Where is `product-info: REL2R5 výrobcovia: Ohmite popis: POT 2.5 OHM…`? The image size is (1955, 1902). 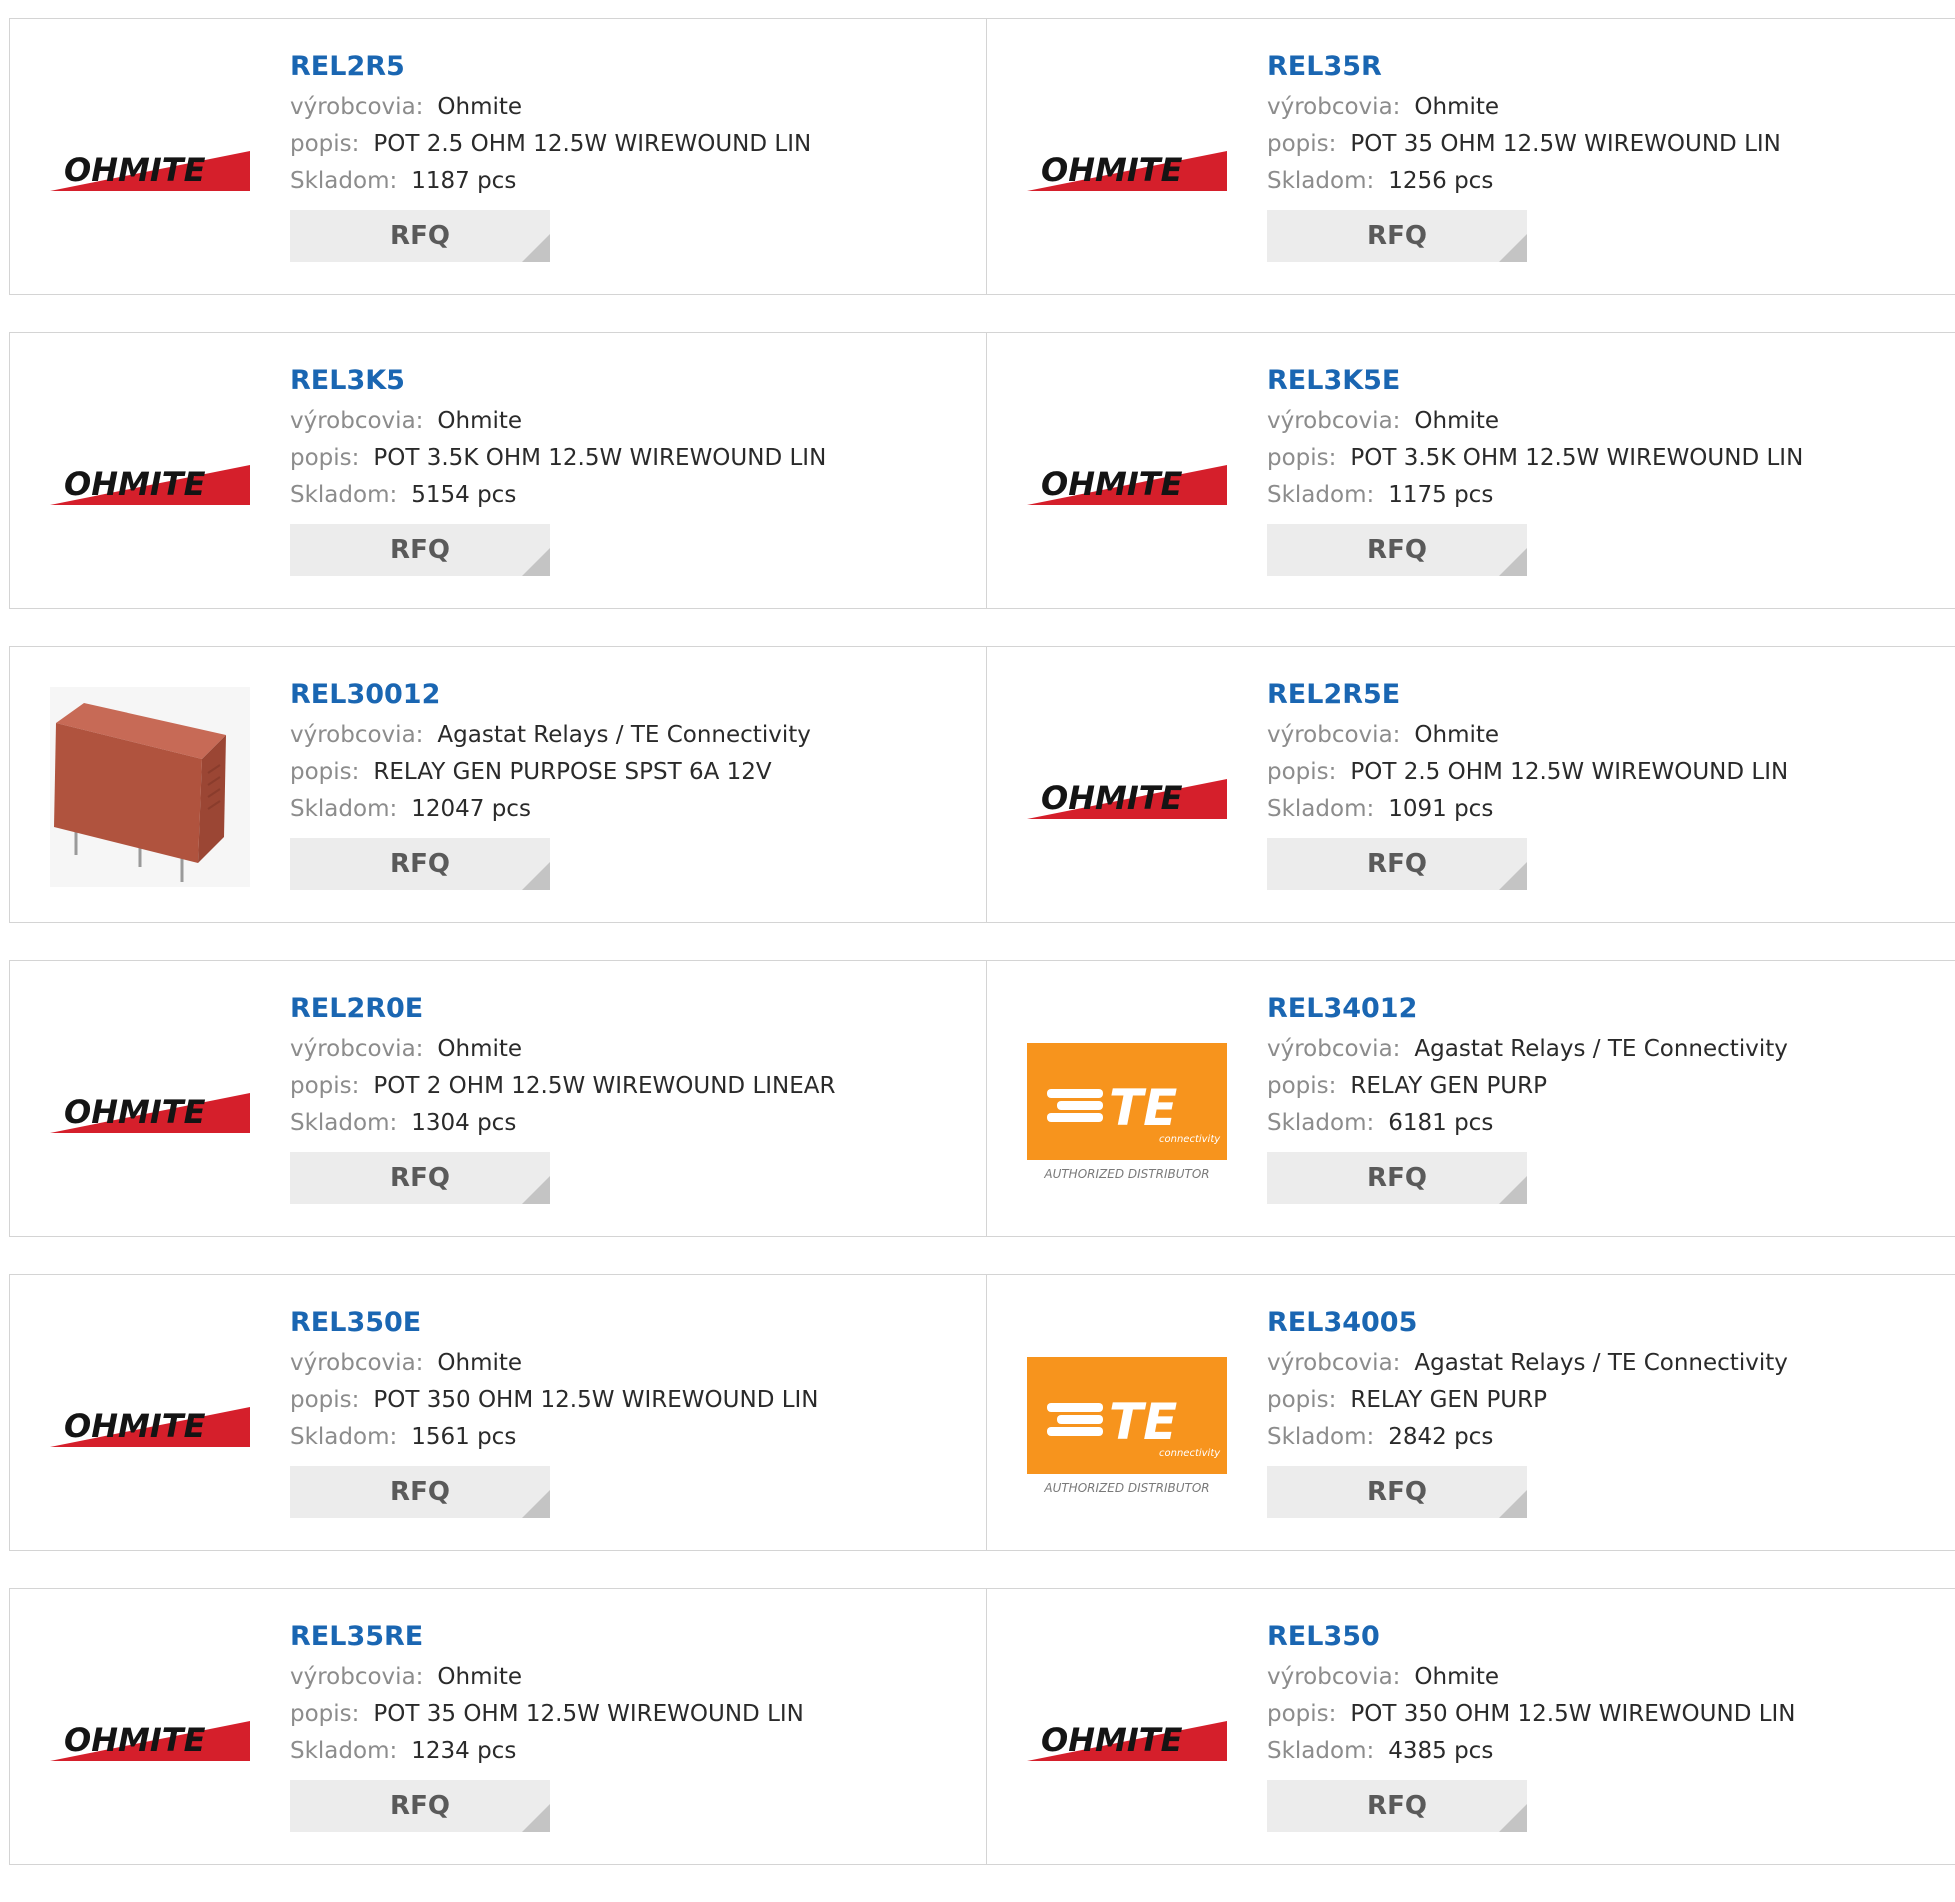 product-info: REL2R5 výrobcovia: Ohmite popis: POT 2.5 OHM… is located at coordinates (550, 155).